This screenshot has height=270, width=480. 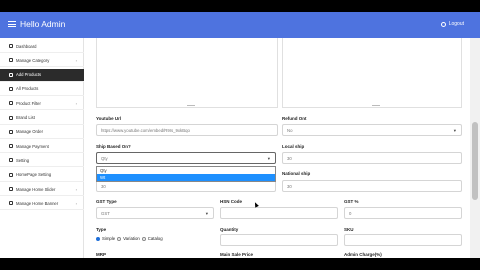 What do you see at coordinates (293, 146) in the screenshot?
I see `local-ship-label: Local ship` at bounding box center [293, 146].